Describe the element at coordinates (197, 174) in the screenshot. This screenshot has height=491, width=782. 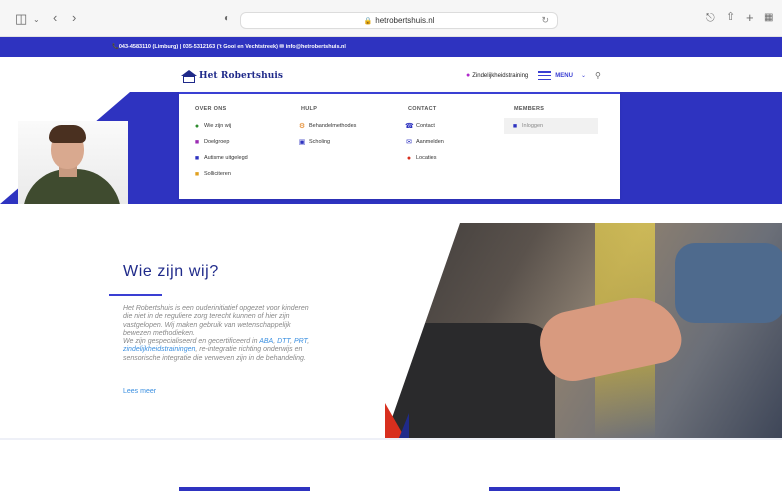
I see `briefcase-icon: ■` at that location.